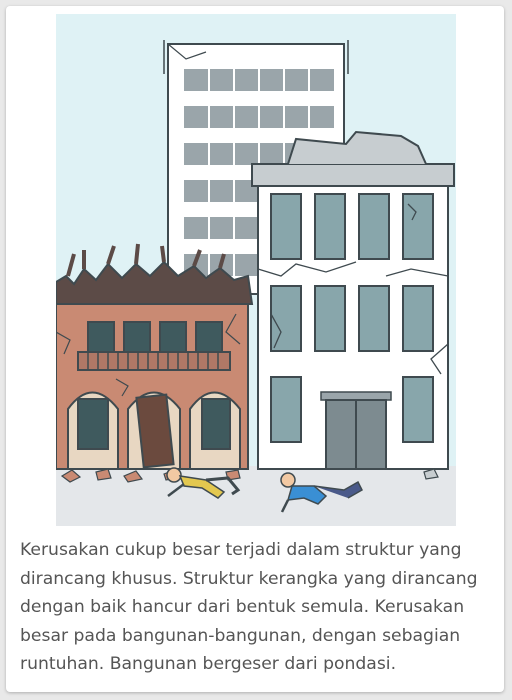 The width and height of the screenshot is (512, 700). I want to click on collapsed-brick-house-icon, so click(155, 356).